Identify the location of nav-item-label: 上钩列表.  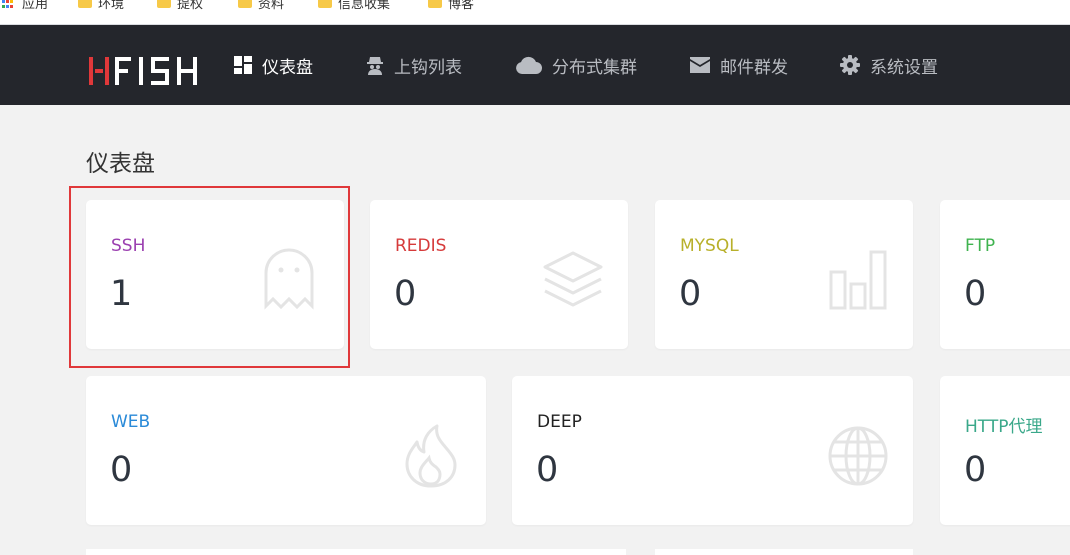
(428, 67).